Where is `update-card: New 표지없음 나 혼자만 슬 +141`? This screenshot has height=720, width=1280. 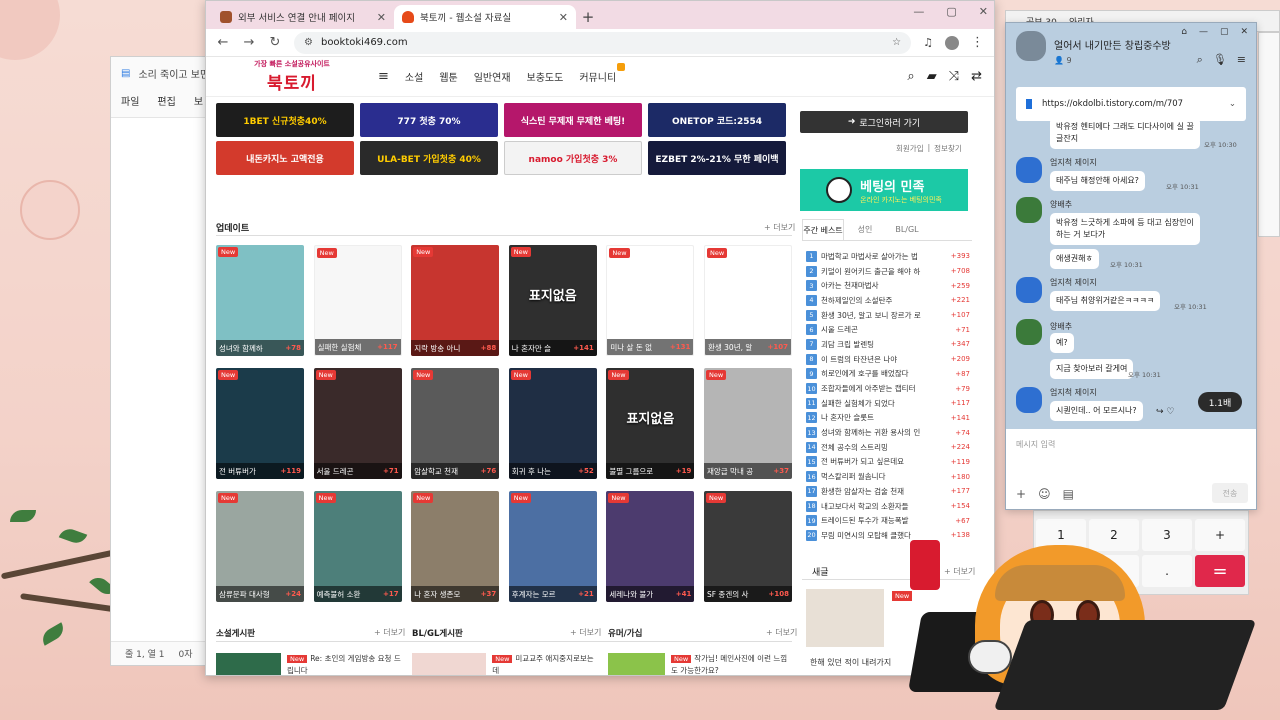
update-card: New 표지없음 나 혼자만 슬 +141 is located at coordinates (552, 300).